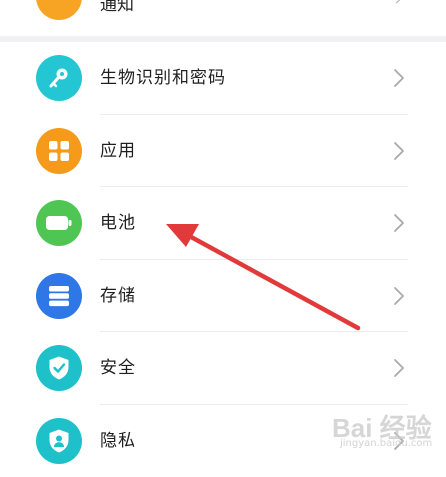 The width and height of the screenshot is (446, 477). I want to click on settings-item-label: 生物识别和密码, so click(163, 78).